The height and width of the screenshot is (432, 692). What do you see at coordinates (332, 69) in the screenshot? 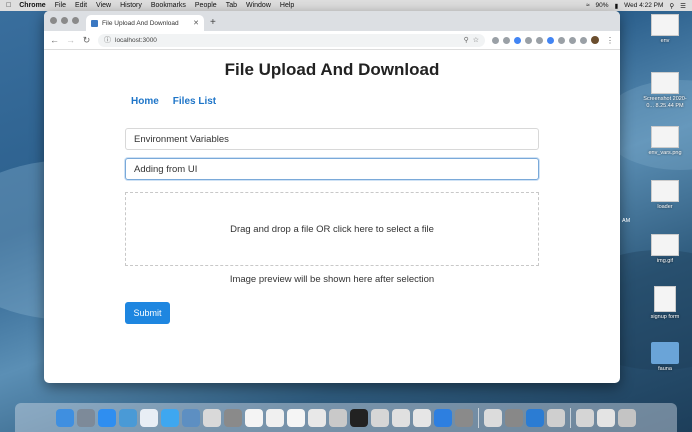
I see `page-title: File Upload And Download` at bounding box center [332, 69].